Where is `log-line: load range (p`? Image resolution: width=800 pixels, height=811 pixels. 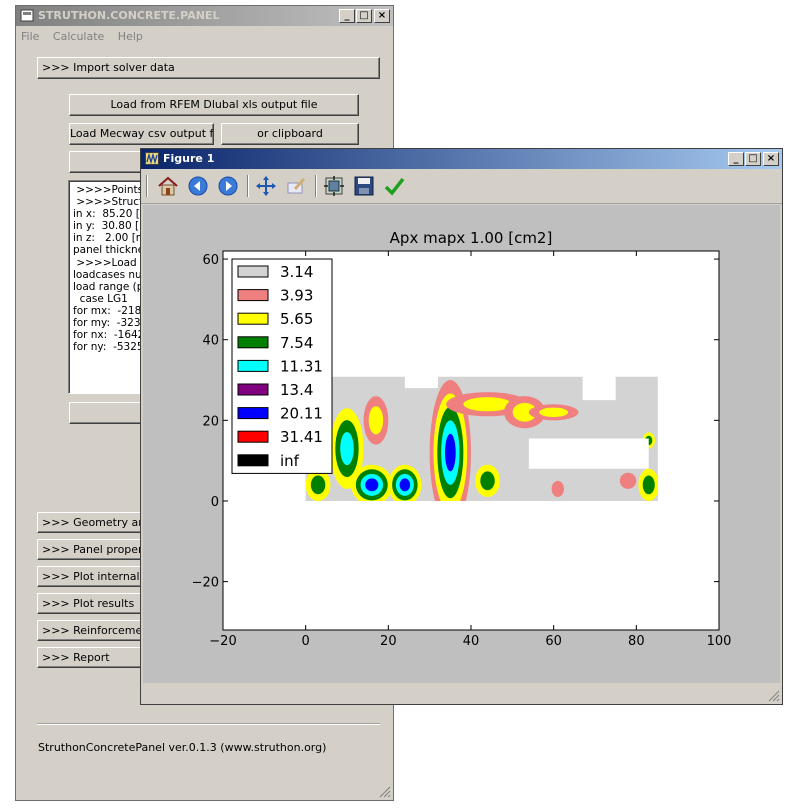
log-line: load range (p is located at coordinates (108, 286).